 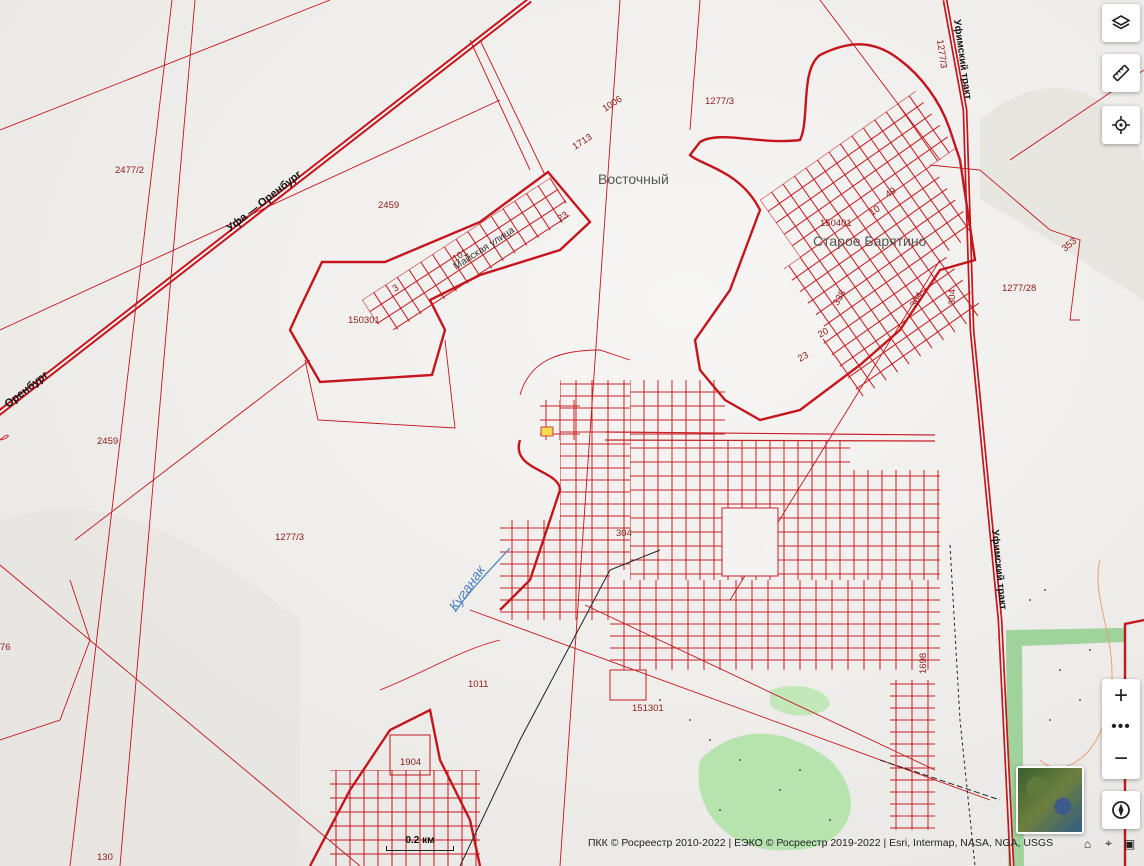 What do you see at coordinates (1019, 288) in the screenshot?
I see `parcel-number: 1277/28` at bounding box center [1019, 288].